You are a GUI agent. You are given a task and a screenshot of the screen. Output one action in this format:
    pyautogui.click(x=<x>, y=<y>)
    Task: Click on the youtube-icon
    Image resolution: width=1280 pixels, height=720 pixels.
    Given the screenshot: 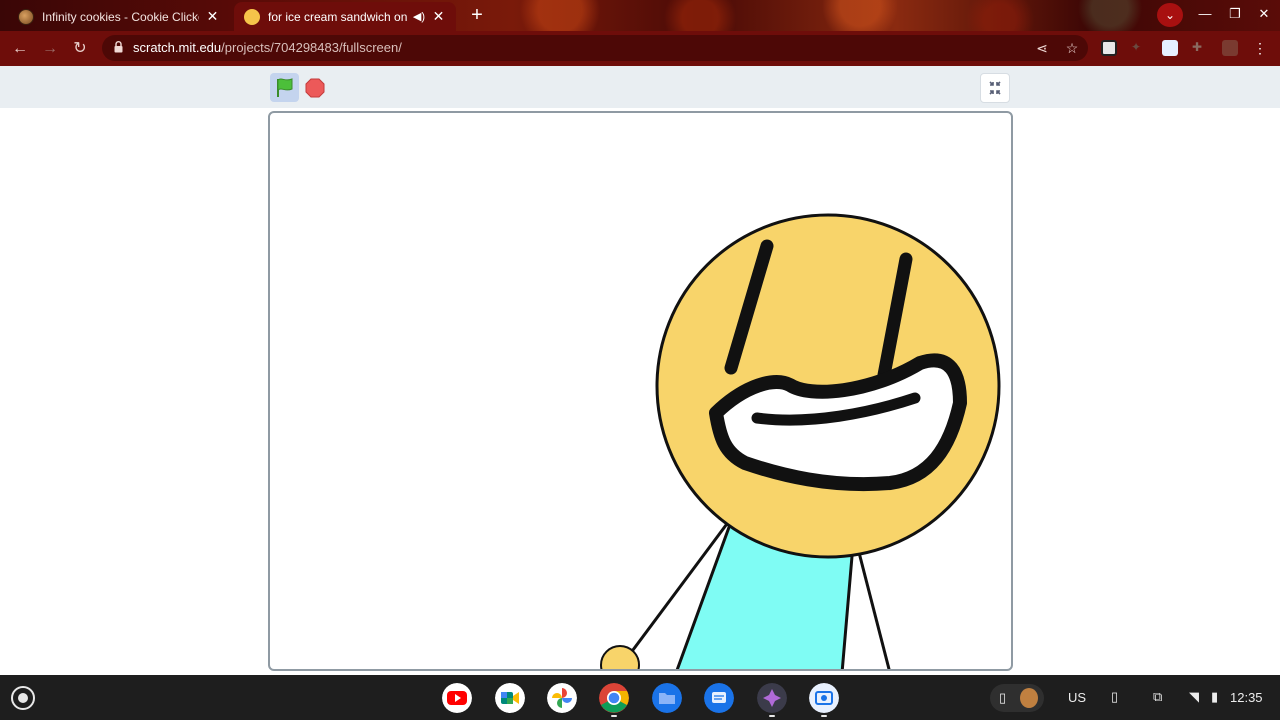 What is the action you would take?
    pyautogui.click(x=457, y=698)
    